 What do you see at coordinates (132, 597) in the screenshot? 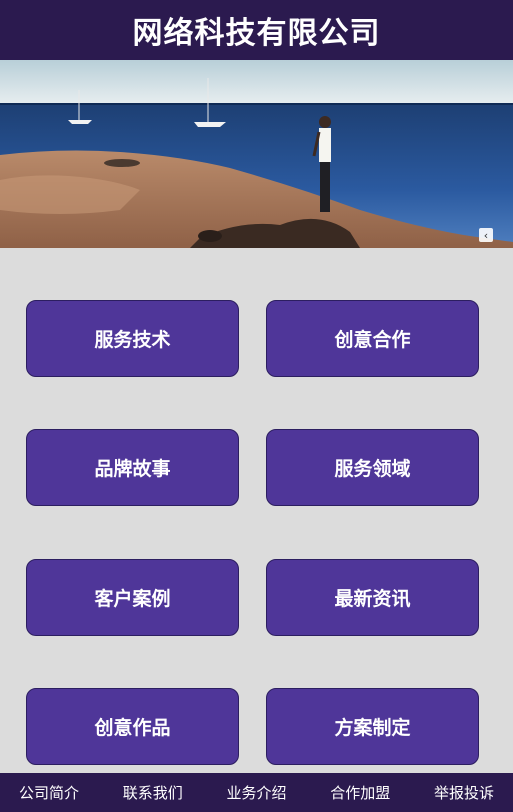
I see `tile-client-cases: 客户案例` at bounding box center [132, 597].